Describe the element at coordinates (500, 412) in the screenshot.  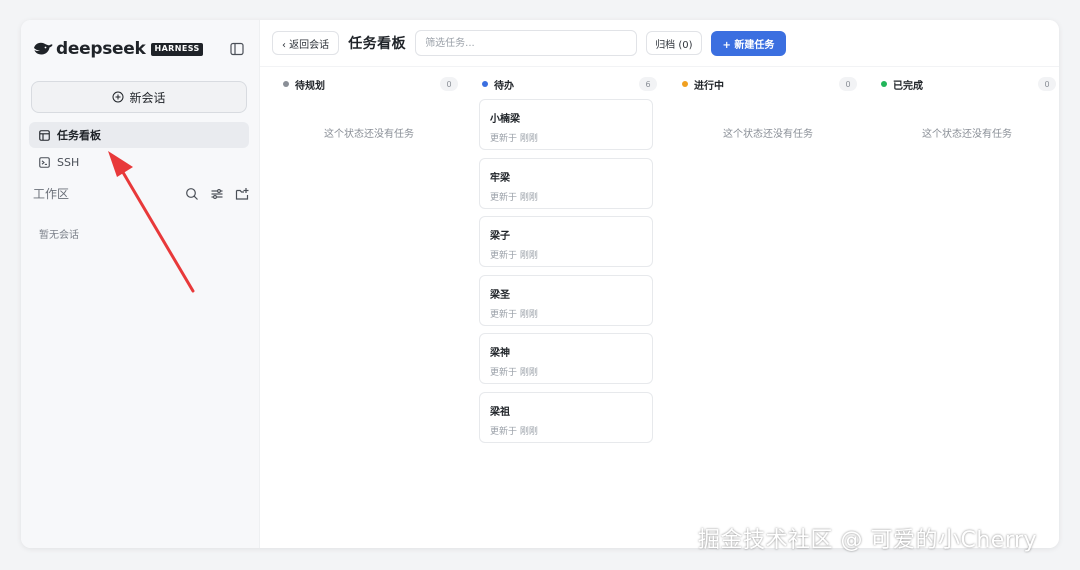
I see `task-card-title: 梁祖` at that location.